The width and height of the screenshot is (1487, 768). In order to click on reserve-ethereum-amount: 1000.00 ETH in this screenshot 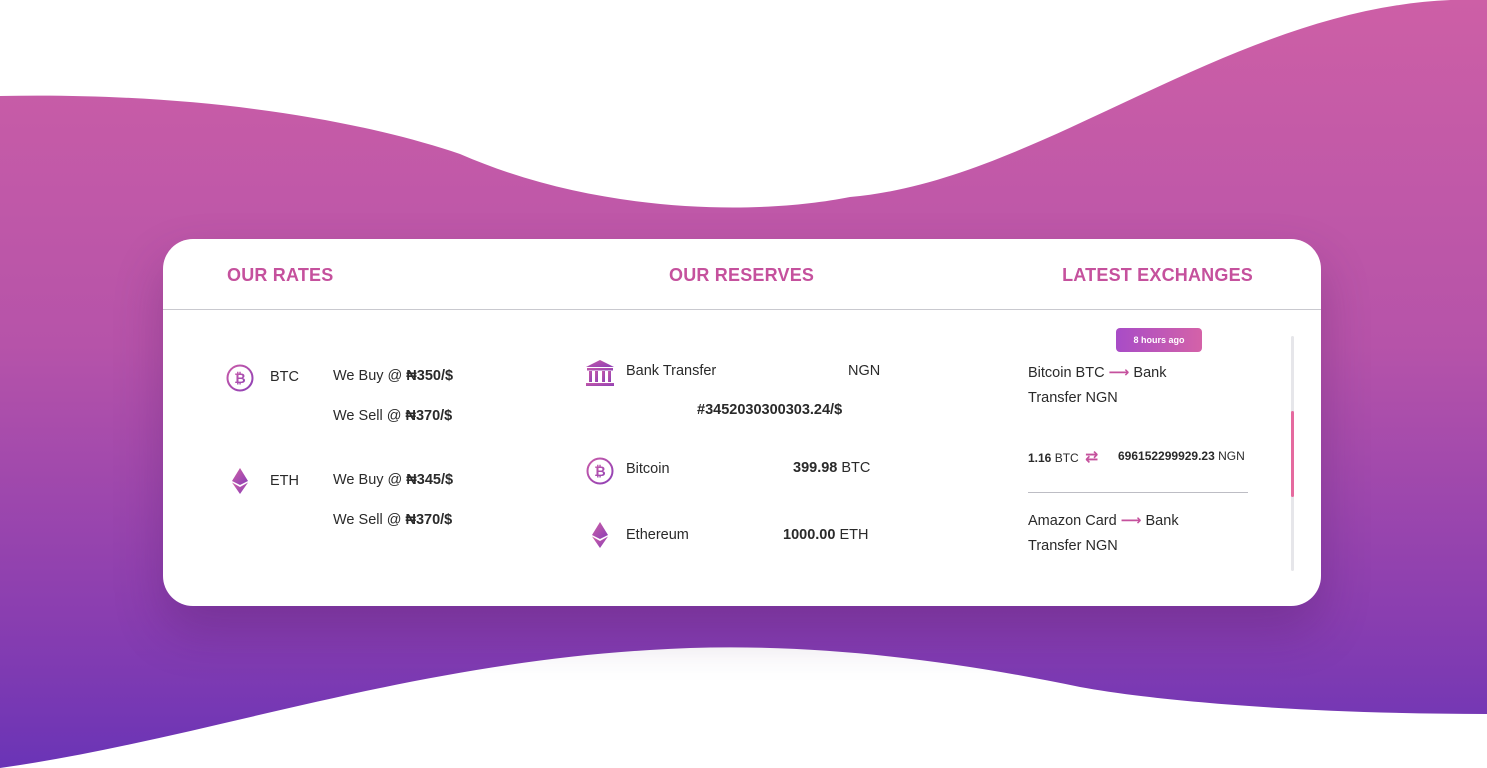, I will do `click(826, 535)`.